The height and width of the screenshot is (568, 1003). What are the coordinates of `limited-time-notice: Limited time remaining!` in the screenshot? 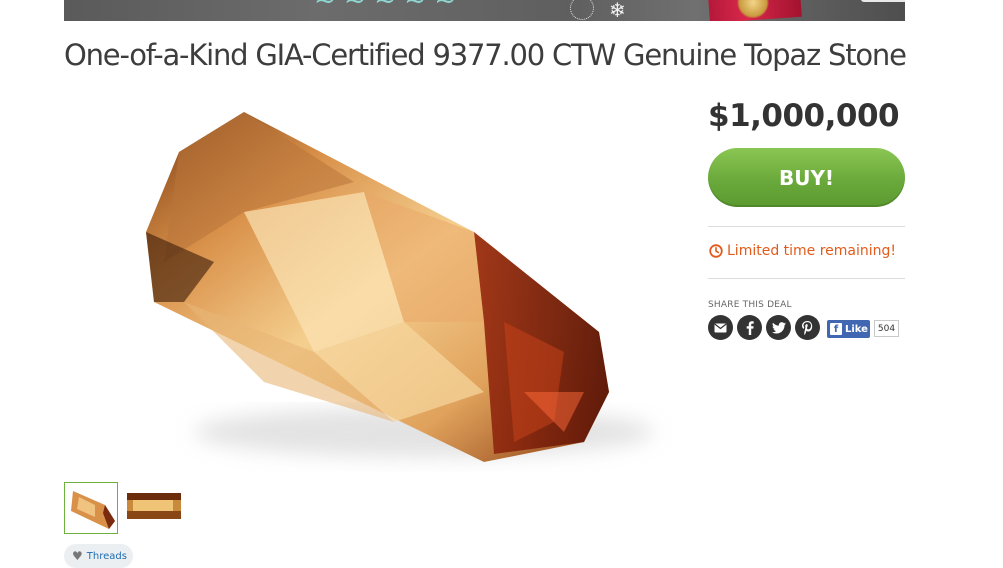 It's located at (802, 251).